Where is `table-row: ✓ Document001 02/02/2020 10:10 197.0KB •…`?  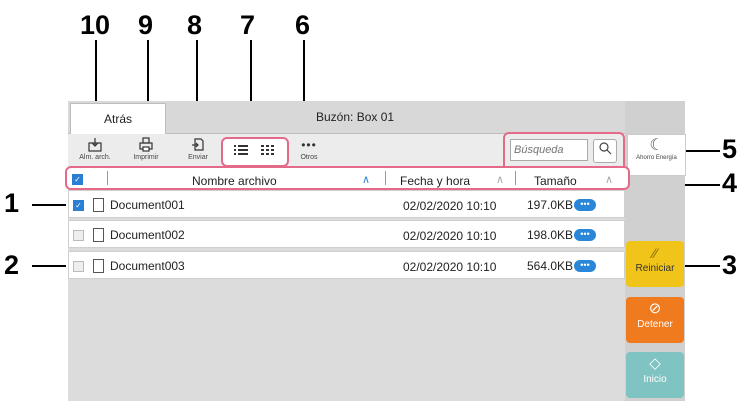
table-row: ✓ Document001 02/02/2020 10:10 197.0KB •… is located at coordinates (346, 204).